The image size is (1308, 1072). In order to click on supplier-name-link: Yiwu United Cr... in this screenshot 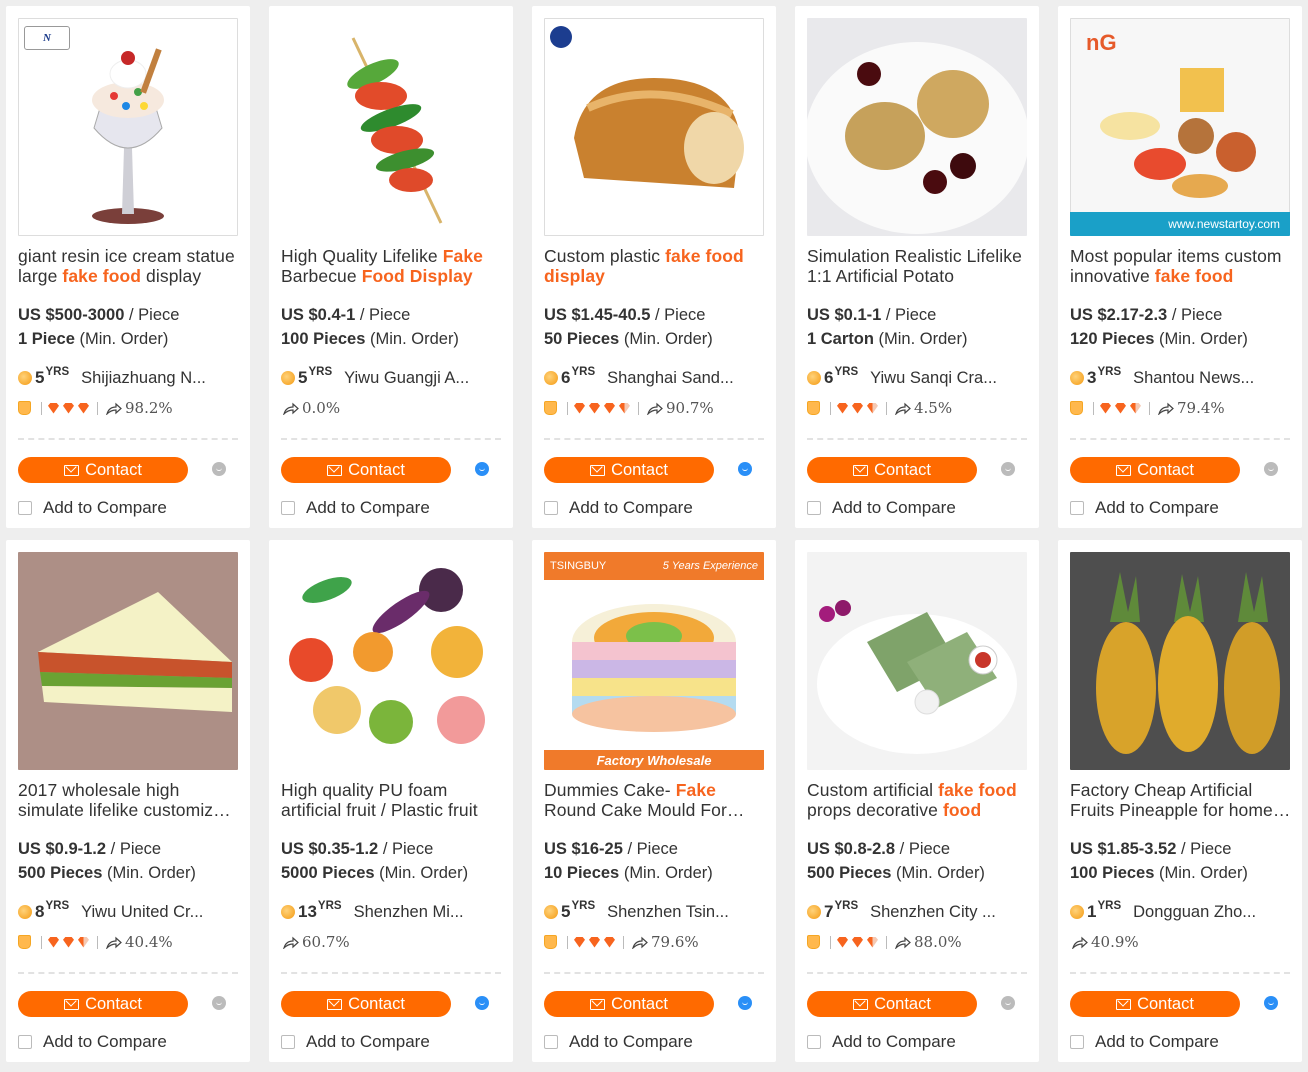, I will do `click(142, 912)`.